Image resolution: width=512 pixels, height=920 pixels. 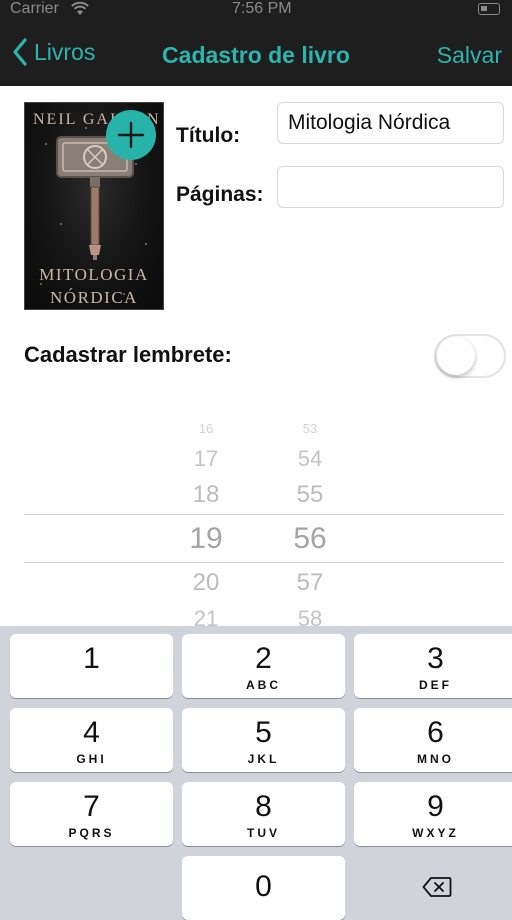 What do you see at coordinates (206, 494) in the screenshot?
I see `hour-option: 18` at bounding box center [206, 494].